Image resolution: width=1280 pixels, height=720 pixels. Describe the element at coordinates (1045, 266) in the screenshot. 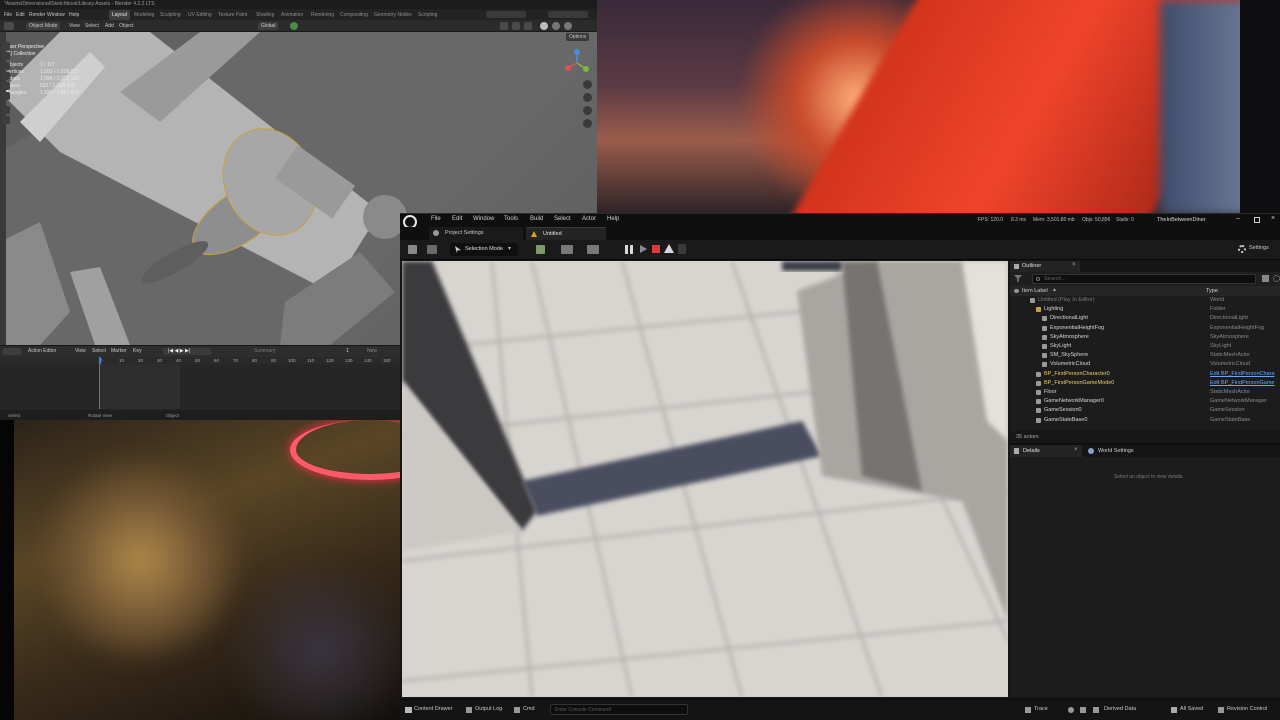

I see `tab-outliner: Outliner ×` at that location.